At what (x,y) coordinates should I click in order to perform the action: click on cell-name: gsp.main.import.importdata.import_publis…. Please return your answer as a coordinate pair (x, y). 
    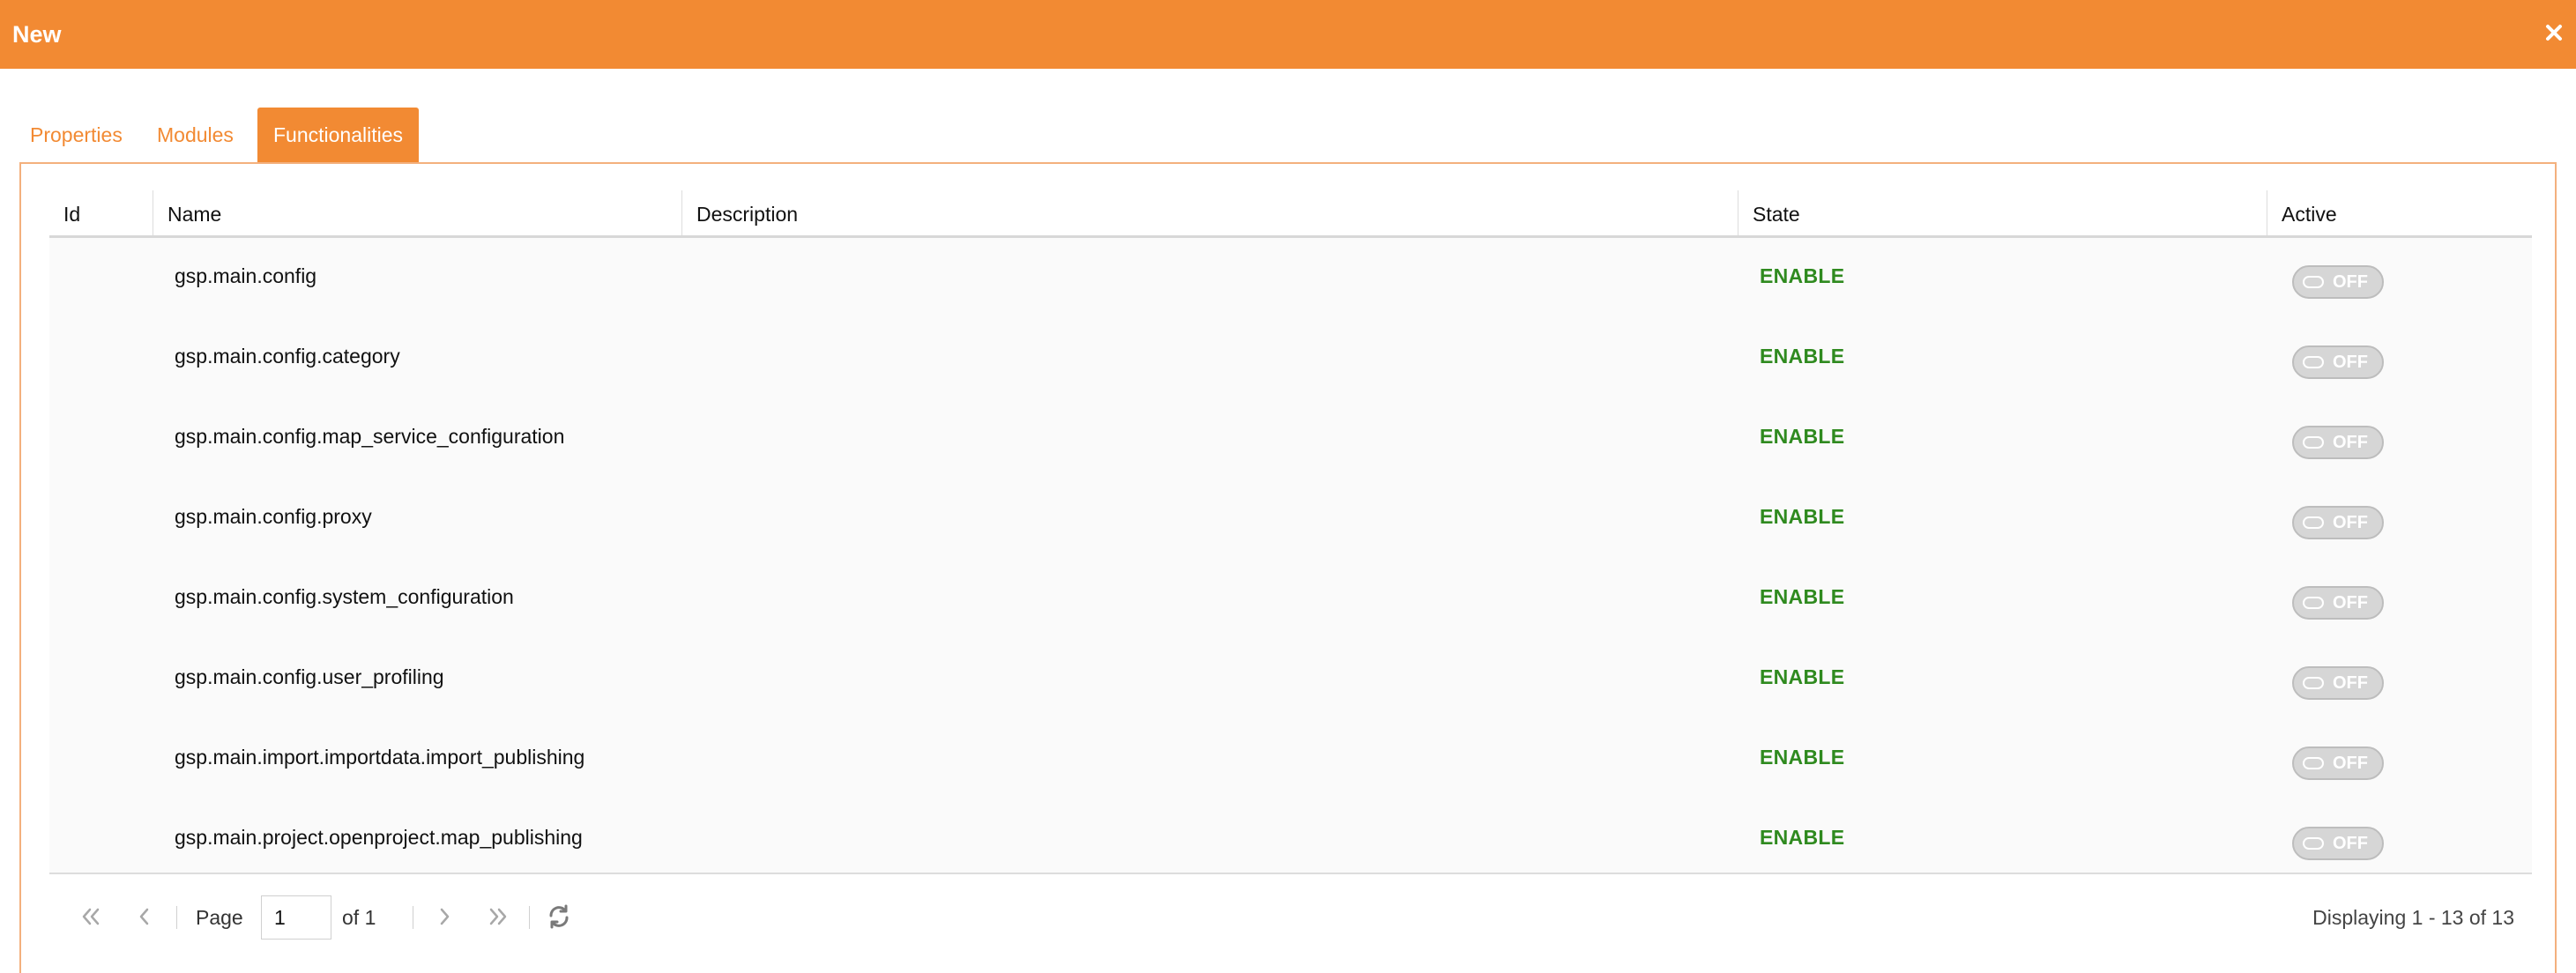
    Looking at the image, I should click on (380, 757).